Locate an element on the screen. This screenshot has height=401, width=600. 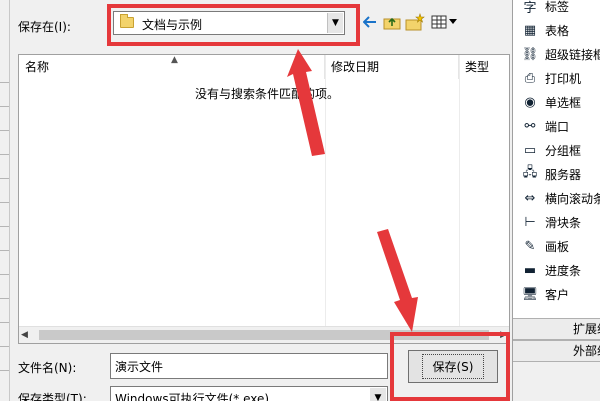
column-date-label: 修改日期 is located at coordinates (355, 67).